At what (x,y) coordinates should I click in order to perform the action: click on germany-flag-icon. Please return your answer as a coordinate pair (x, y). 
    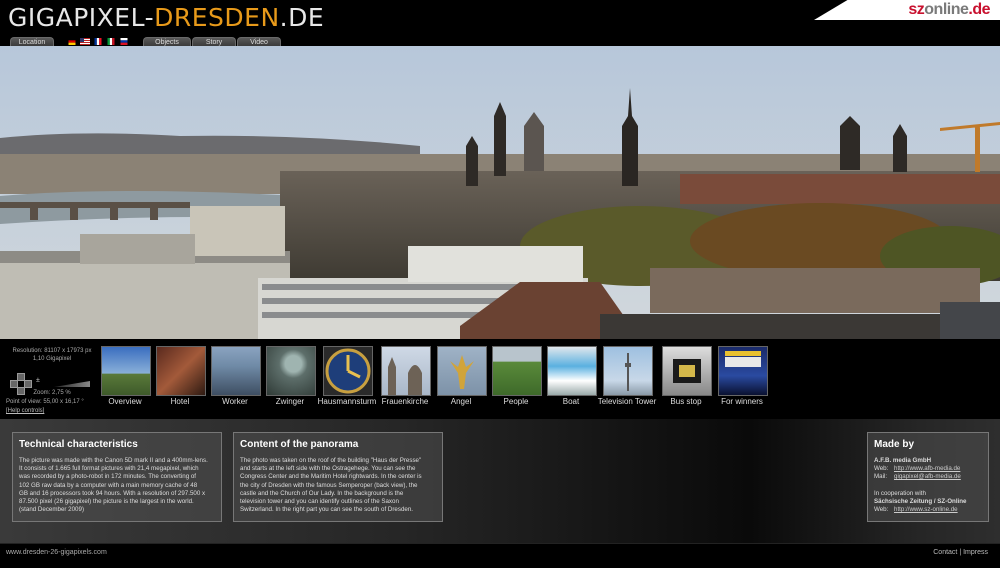
    Looking at the image, I should click on (72, 41).